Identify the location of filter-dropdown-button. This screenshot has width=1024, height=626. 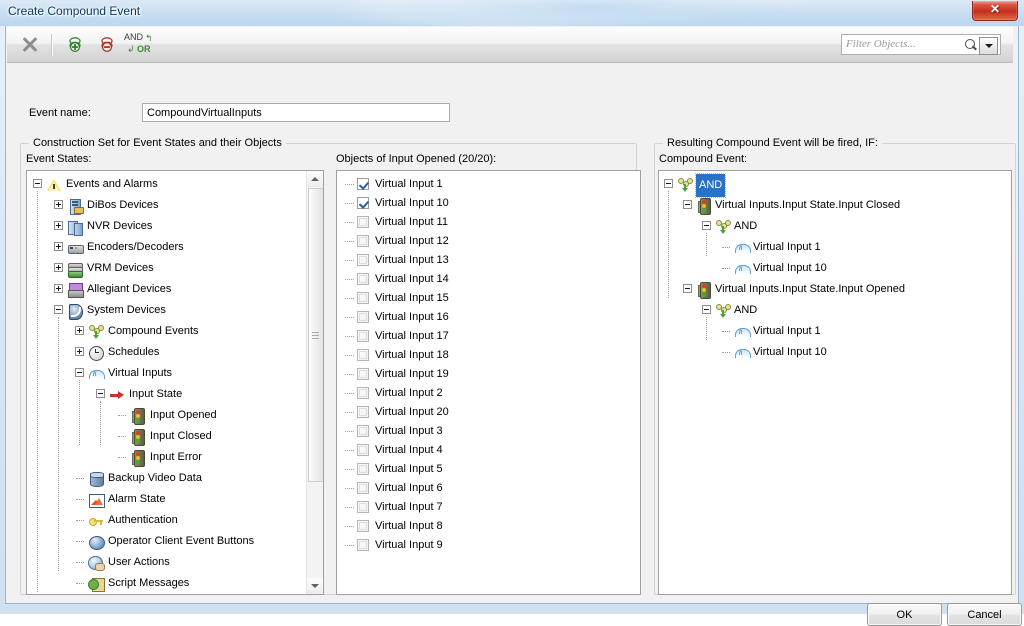
(988, 46).